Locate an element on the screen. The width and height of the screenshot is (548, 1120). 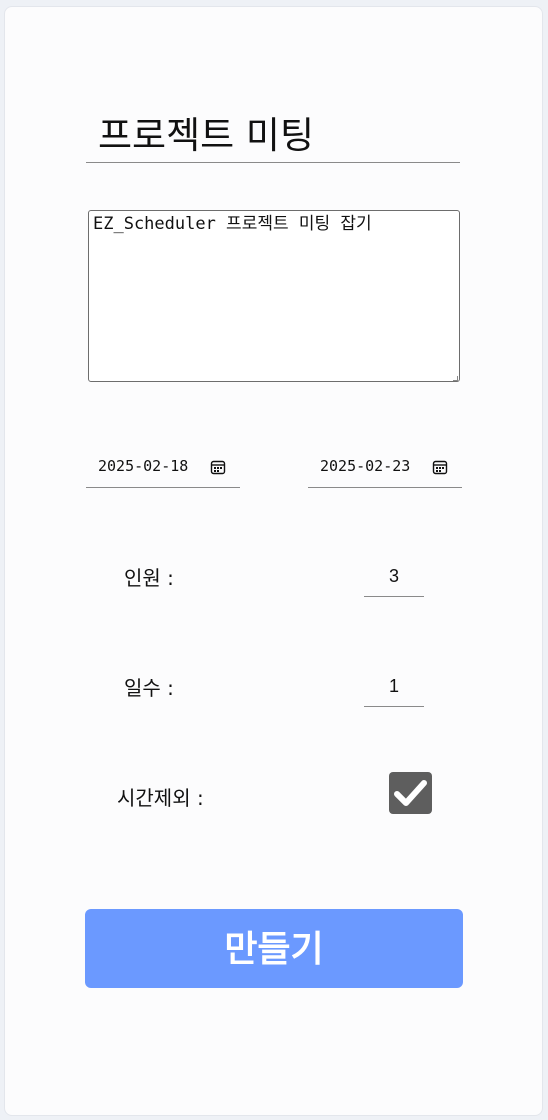
title-input is located at coordinates (273, 131).